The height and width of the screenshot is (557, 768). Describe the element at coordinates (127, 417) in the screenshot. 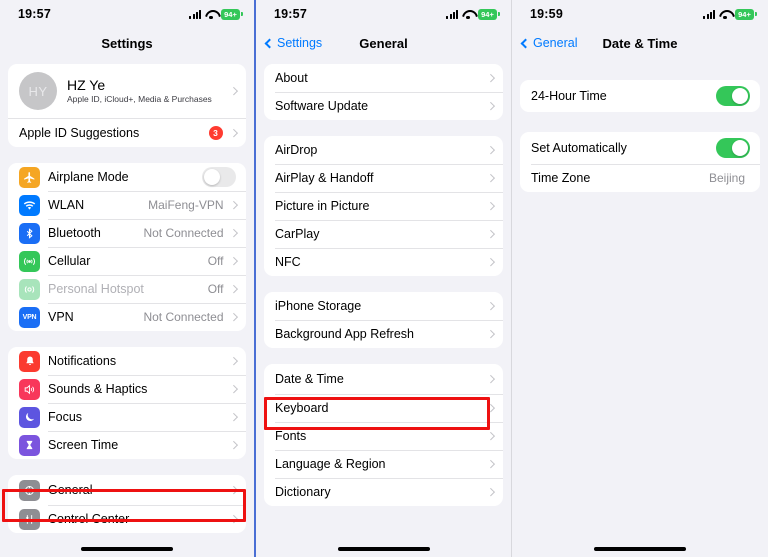

I see `sidebar-item-focus: Focus` at that location.